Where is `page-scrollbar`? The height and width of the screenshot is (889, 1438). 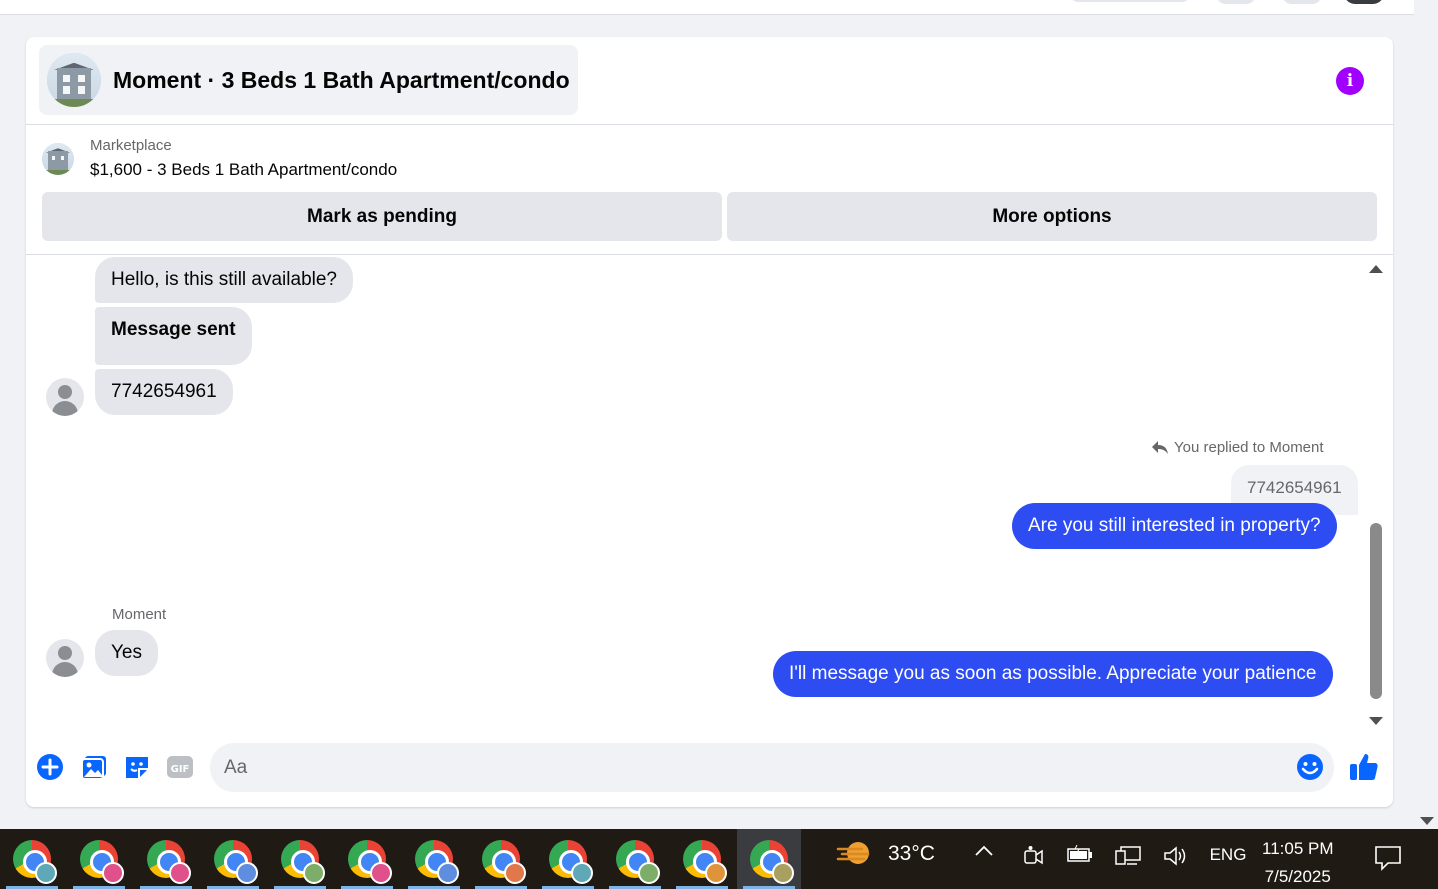
page-scrollbar is located at coordinates (1426, 414).